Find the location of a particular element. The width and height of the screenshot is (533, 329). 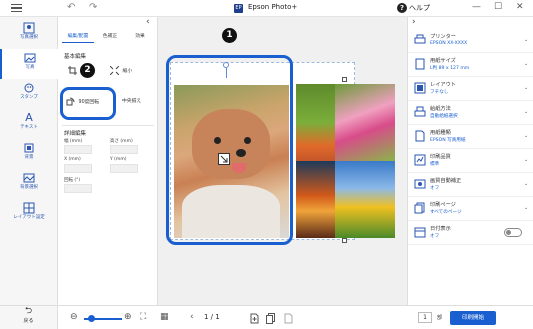

copies-input: 1 is located at coordinates (425, 317).